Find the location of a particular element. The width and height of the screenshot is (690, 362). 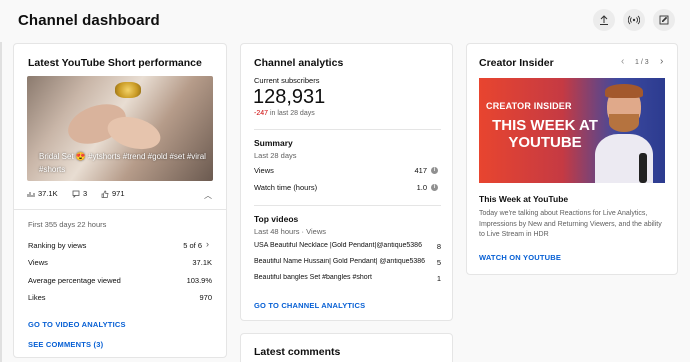

summary-period: Last 28 days is located at coordinates (275, 155).